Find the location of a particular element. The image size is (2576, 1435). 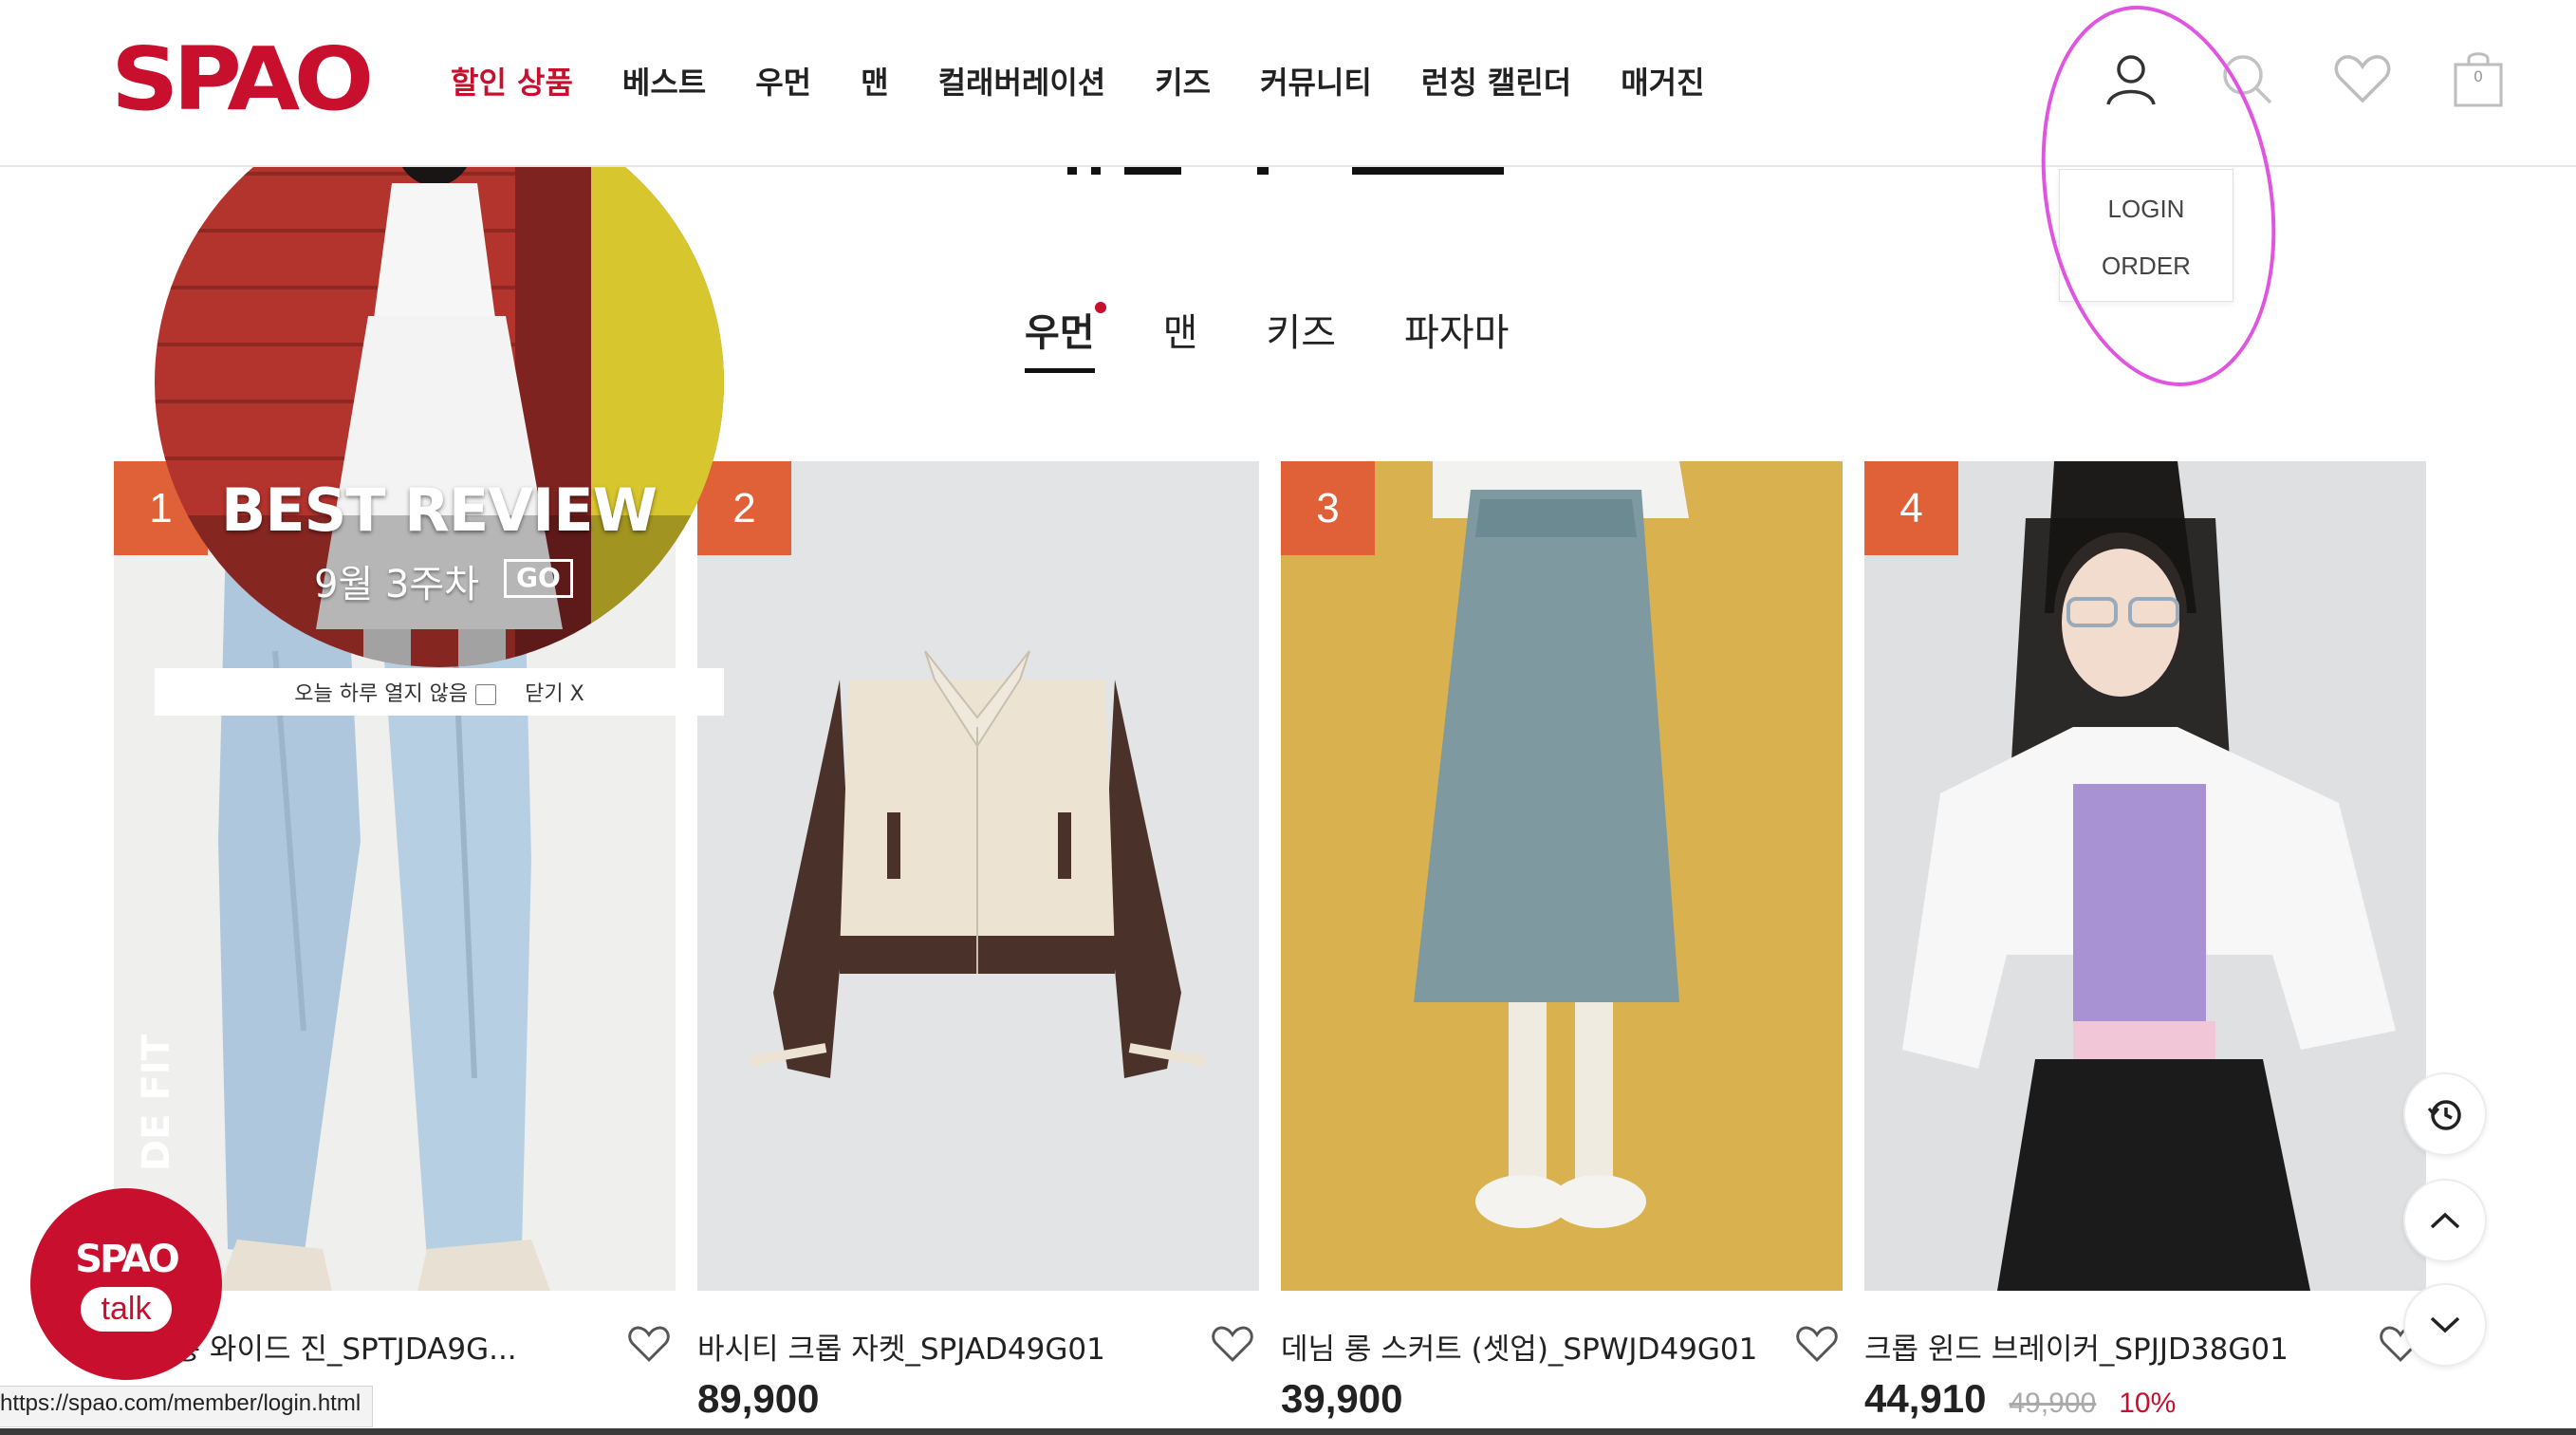

scroll-up-button is located at coordinates (2445, 1220).